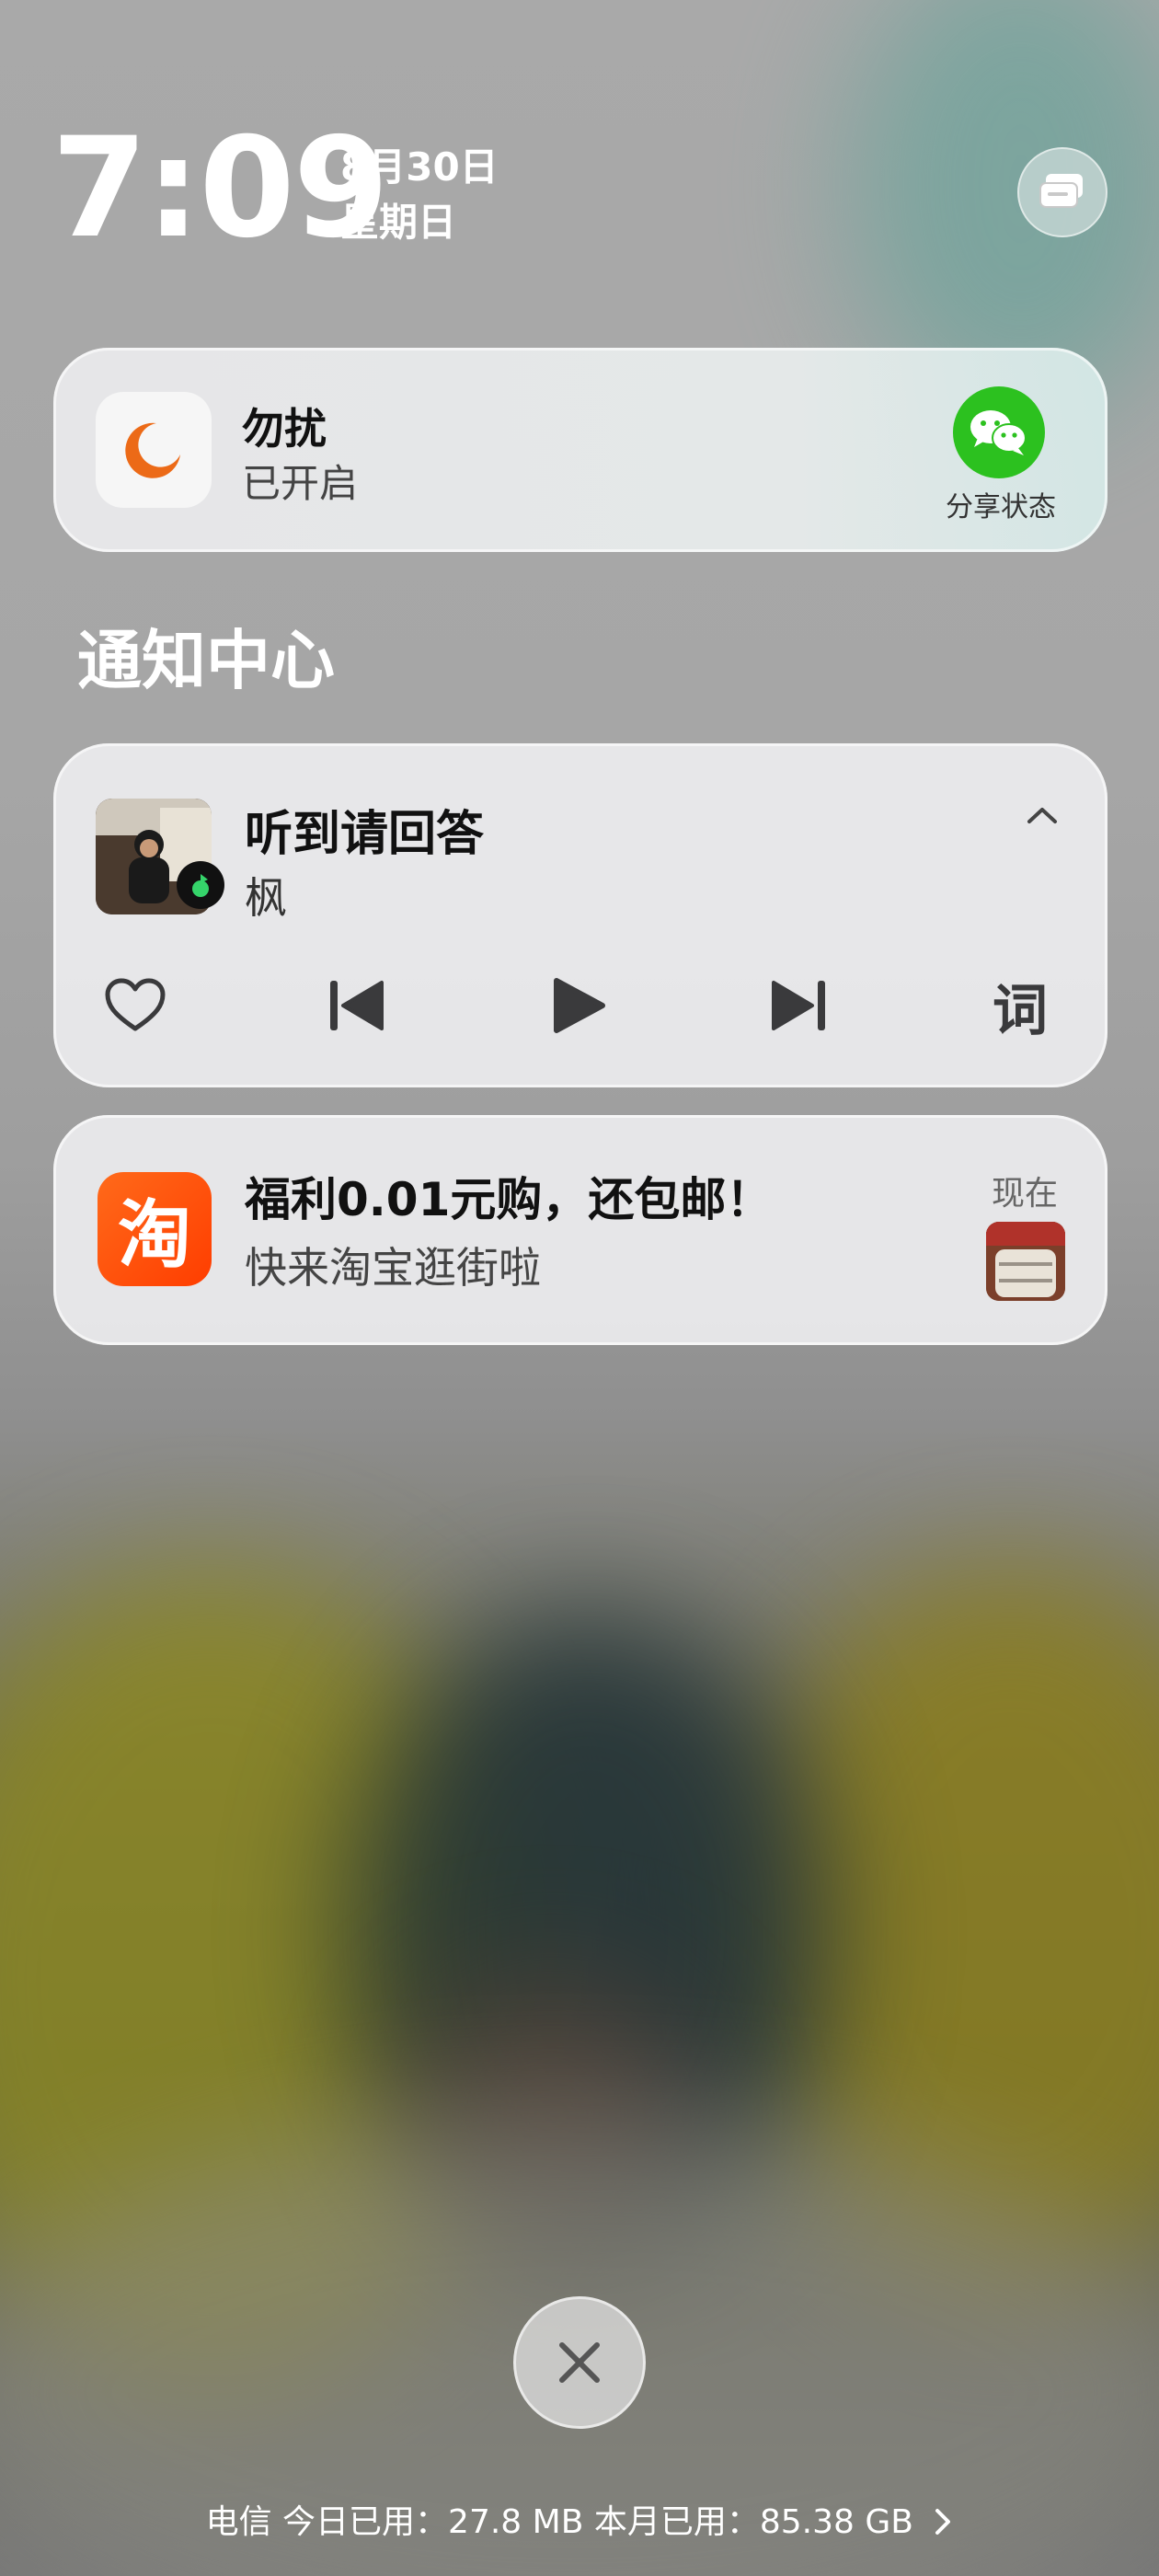 The width and height of the screenshot is (1159, 2576). I want to click on data-usage-bar: 电信 今日已用：27.8 MB 本月已用：85.38 GB, so click(579, 2519).